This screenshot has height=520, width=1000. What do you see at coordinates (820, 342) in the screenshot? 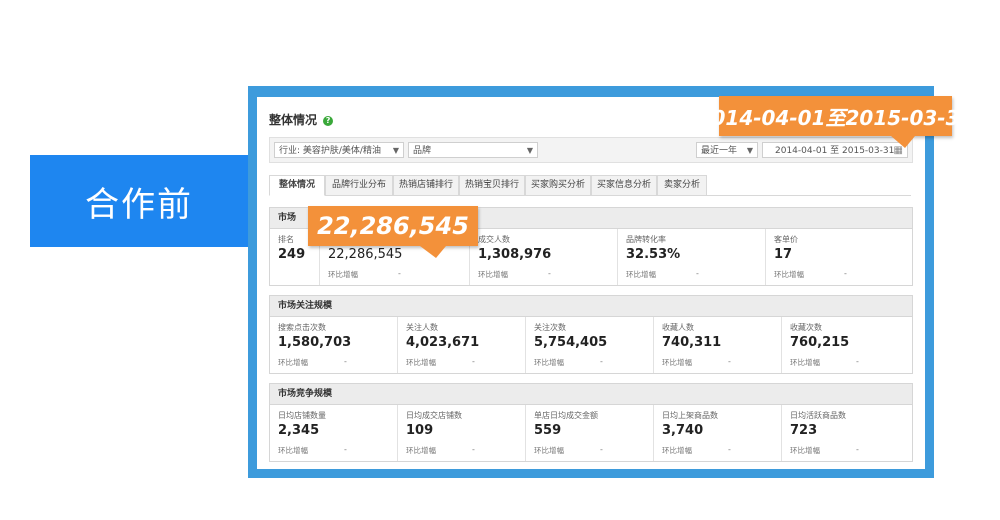
I see `metric-value: 760,215` at bounding box center [820, 342].